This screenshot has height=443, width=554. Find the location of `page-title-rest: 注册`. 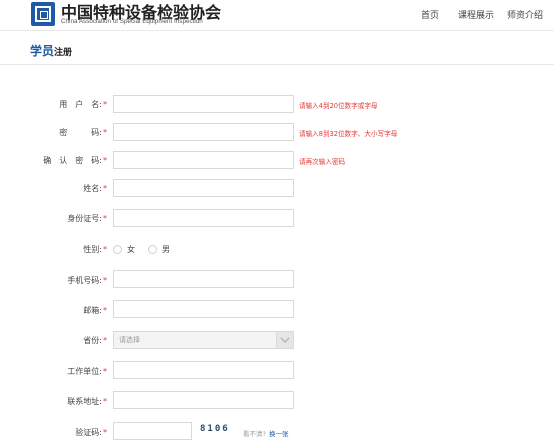

page-title-rest: 注册 is located at coordinates (63, 53).